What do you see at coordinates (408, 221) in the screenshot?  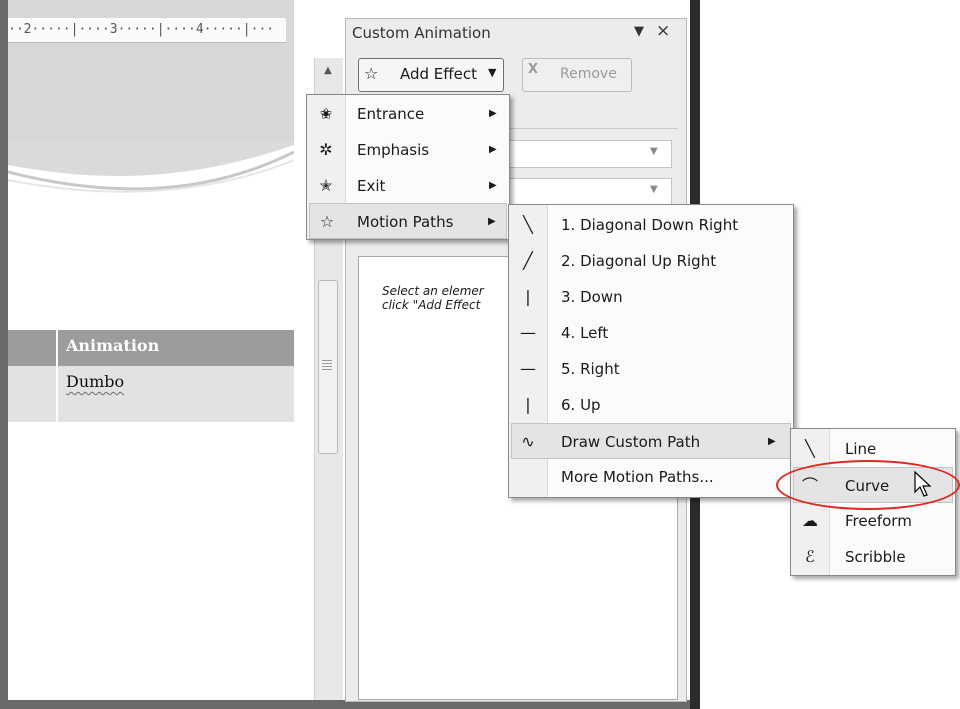 I see `menu-item-motion-paths: ☆ Motion Paths ▶` at bounding box center [408, 221].